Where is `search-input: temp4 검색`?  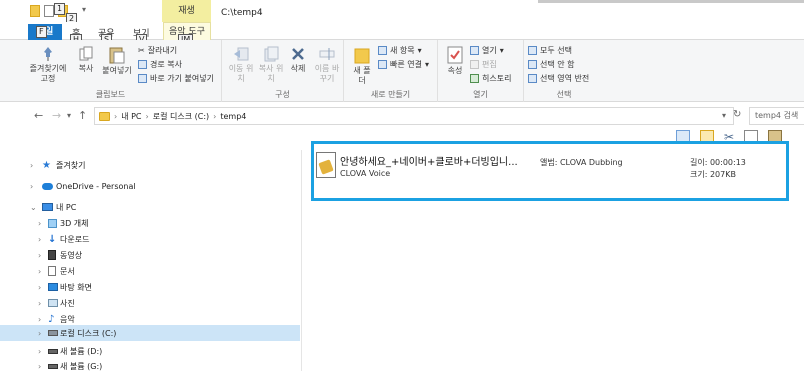 search-input: temp4 검색 is located at coordinates (776, 116).